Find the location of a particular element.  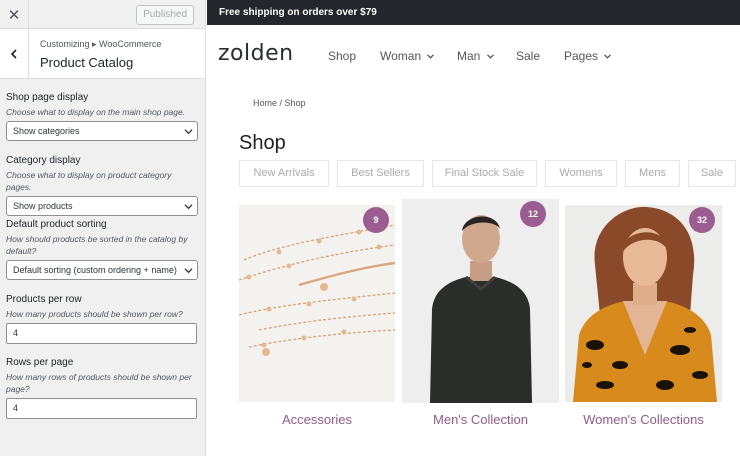

products-per-row-input: 4 is located at coordinates (101, 333).